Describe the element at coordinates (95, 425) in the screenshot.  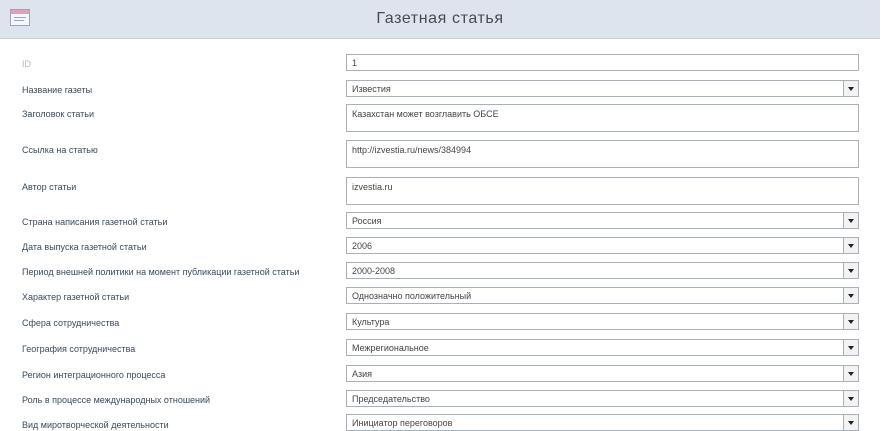
I see `label-peacekeeping: Вид миротворческой деятельности` at that location.